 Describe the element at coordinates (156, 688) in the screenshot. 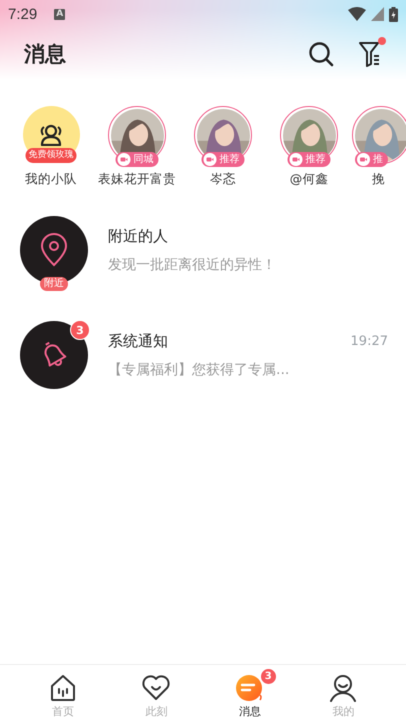

I see `heart-icon` at that location.